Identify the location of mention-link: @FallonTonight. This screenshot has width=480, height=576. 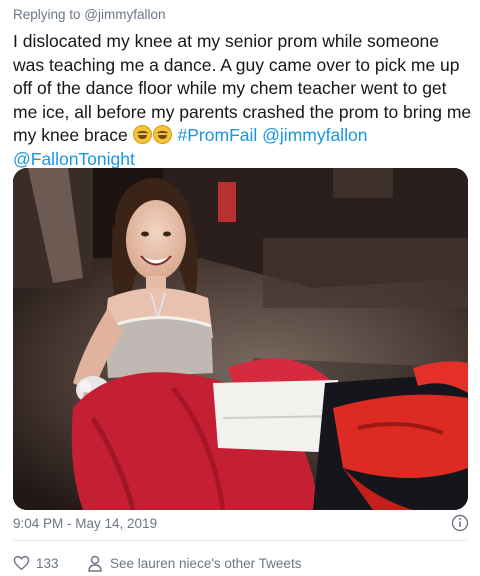
(74, 159).